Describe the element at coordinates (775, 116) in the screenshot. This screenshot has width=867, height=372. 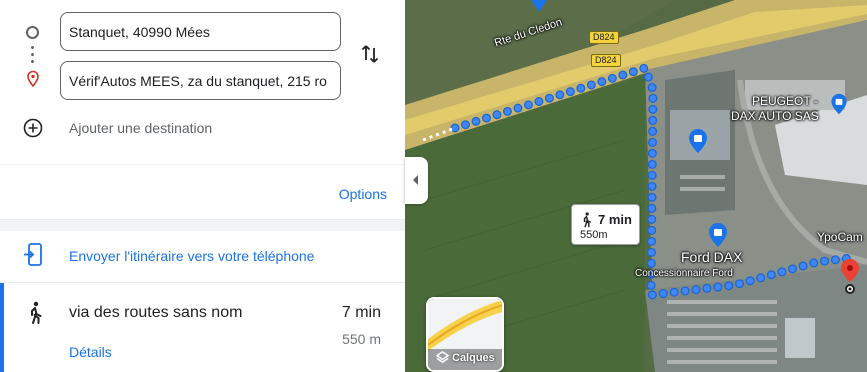
I see `poi-label-dax-auto: DAX AUTO SAS` at that location.